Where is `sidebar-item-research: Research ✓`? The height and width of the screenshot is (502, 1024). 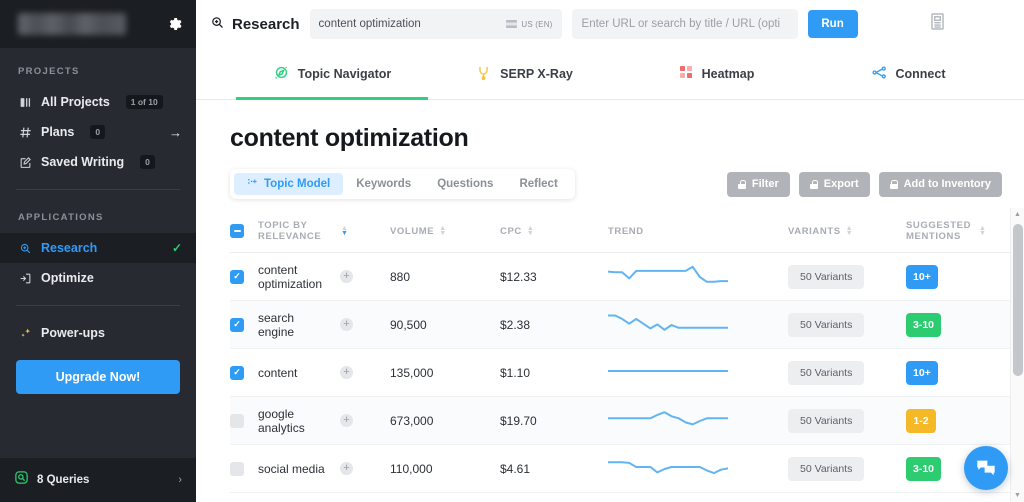 sidebar-item-research: Research ✓ is located at coordinates (98, 248).